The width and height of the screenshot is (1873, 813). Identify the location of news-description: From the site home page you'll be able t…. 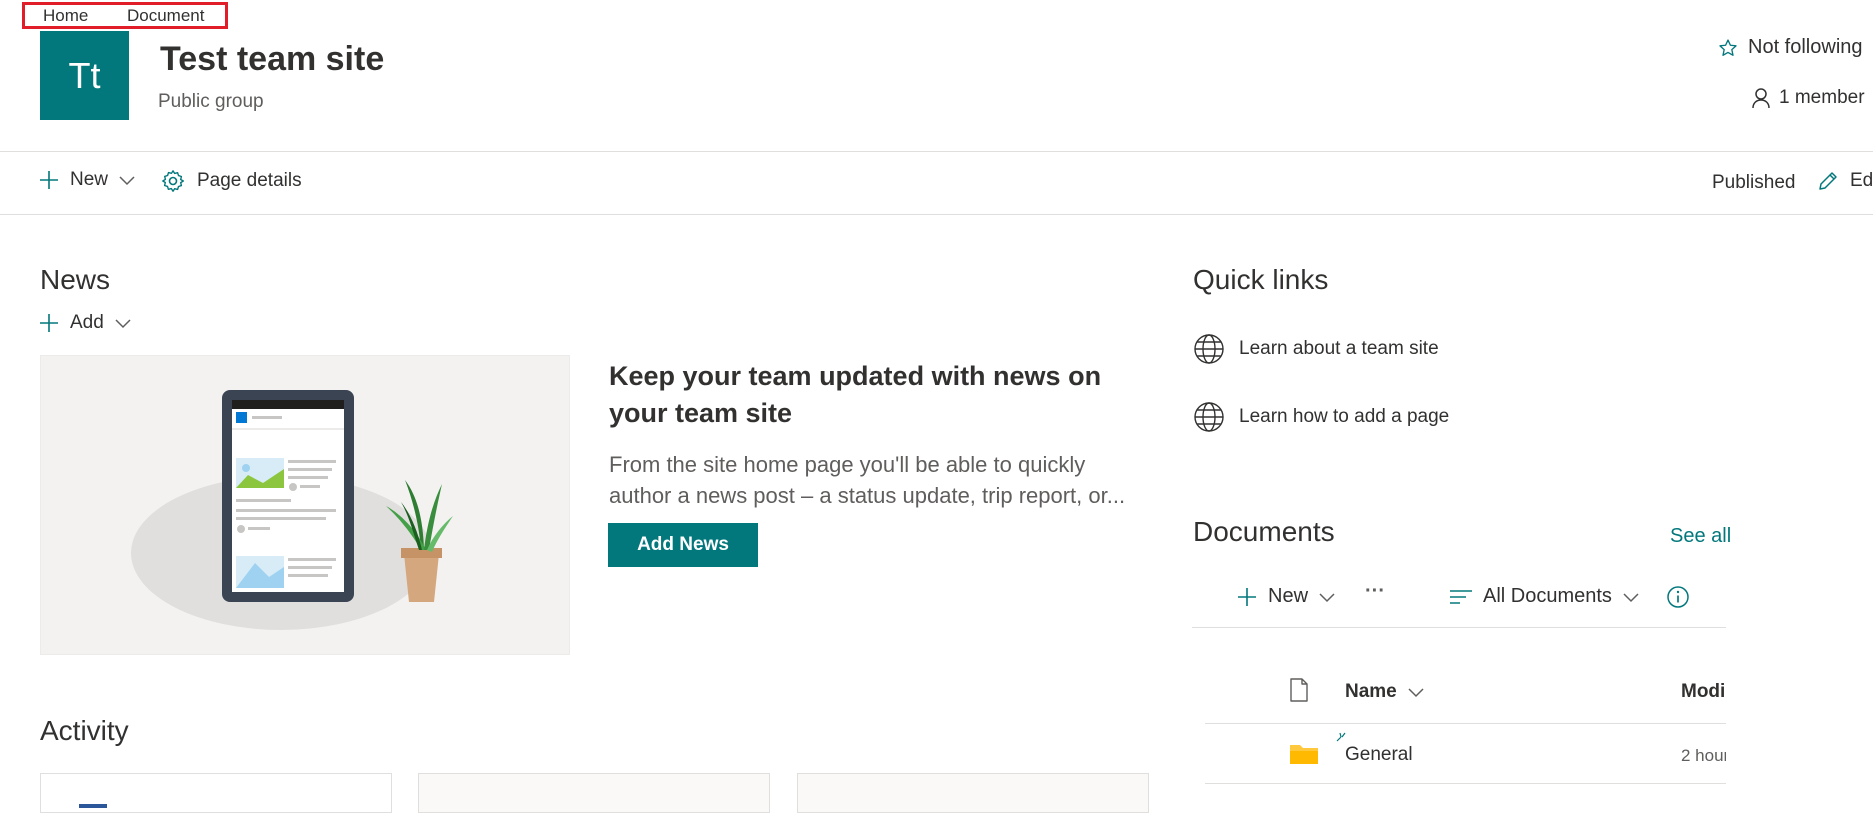
(876, 480).